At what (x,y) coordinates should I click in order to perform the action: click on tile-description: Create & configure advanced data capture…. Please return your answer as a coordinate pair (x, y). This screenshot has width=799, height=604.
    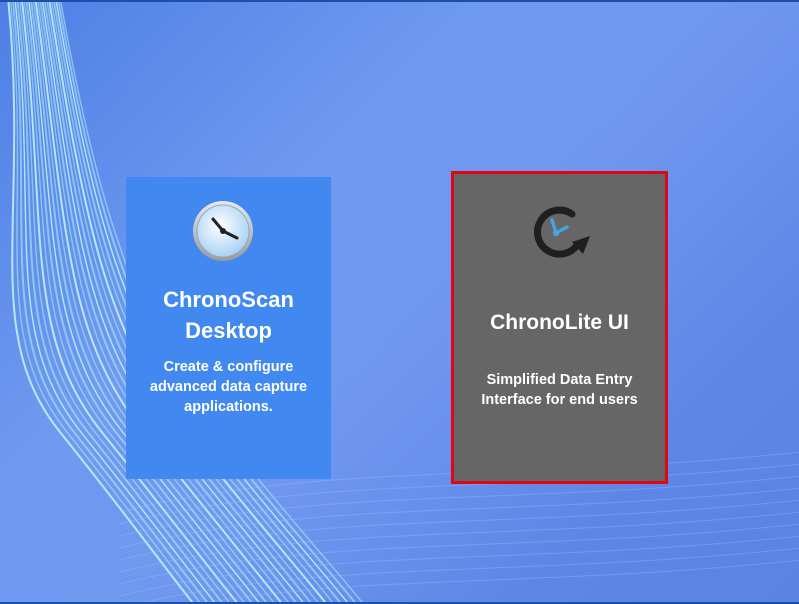
    Looking at the image, I should click on (228, 387).